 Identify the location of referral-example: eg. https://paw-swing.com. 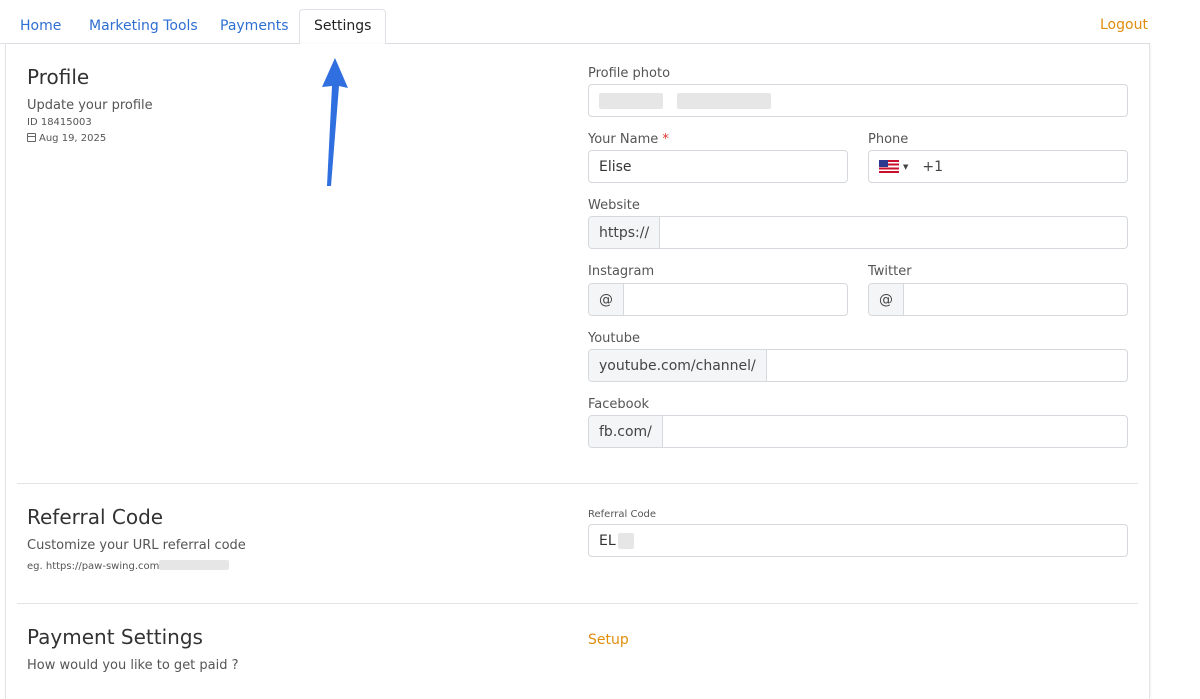
(93, 566).